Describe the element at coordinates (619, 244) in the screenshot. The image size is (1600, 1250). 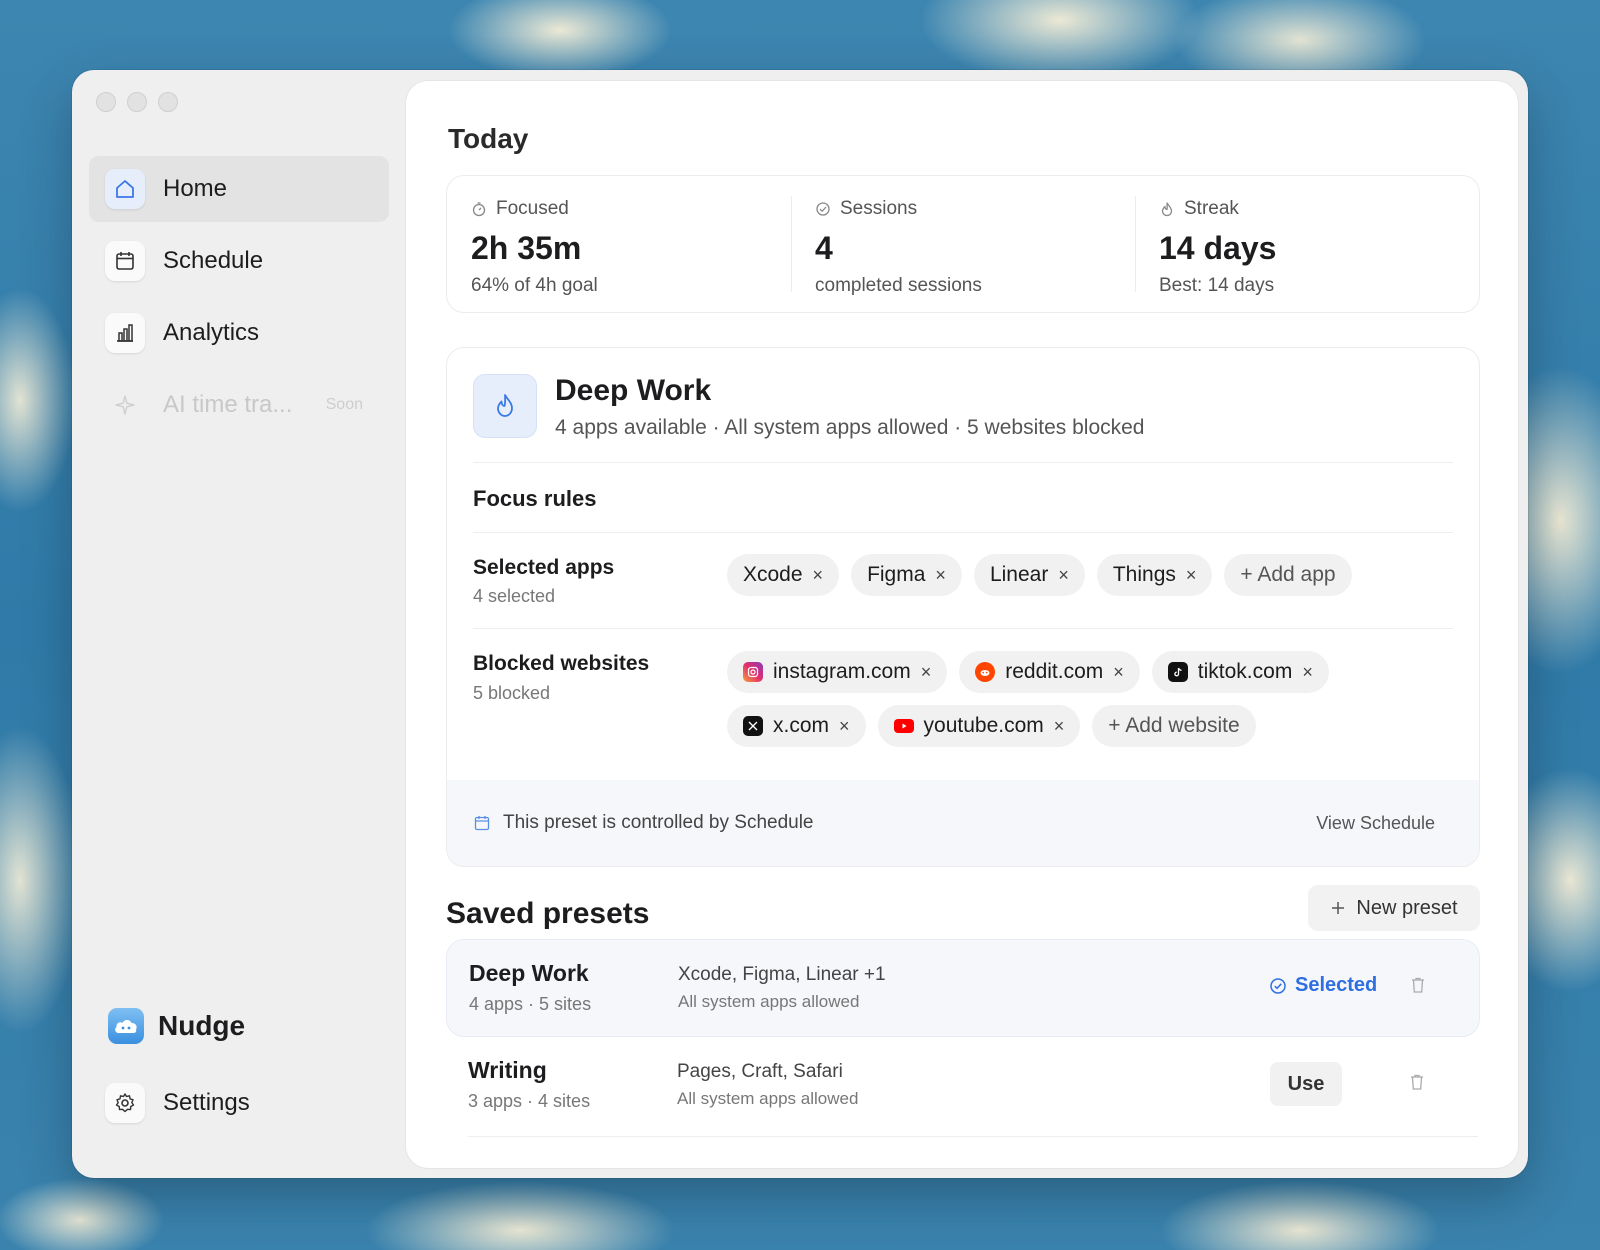
I see `stat-focused: Focused 2h 35m 64% of 4h goal` at that location.